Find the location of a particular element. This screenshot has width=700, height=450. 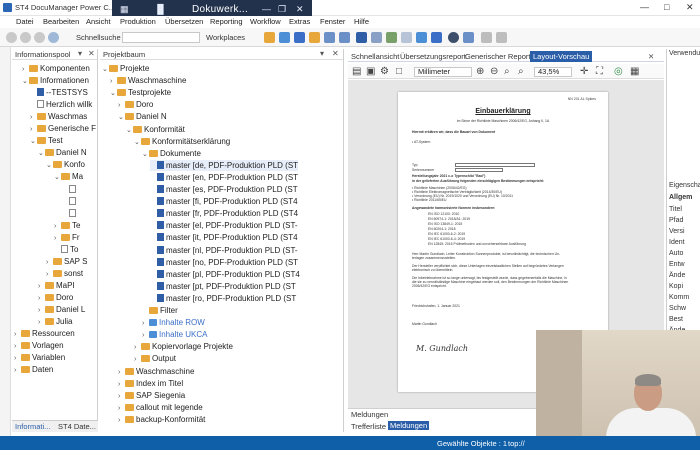

property-row: Auto is located at coordinates (676, 253).